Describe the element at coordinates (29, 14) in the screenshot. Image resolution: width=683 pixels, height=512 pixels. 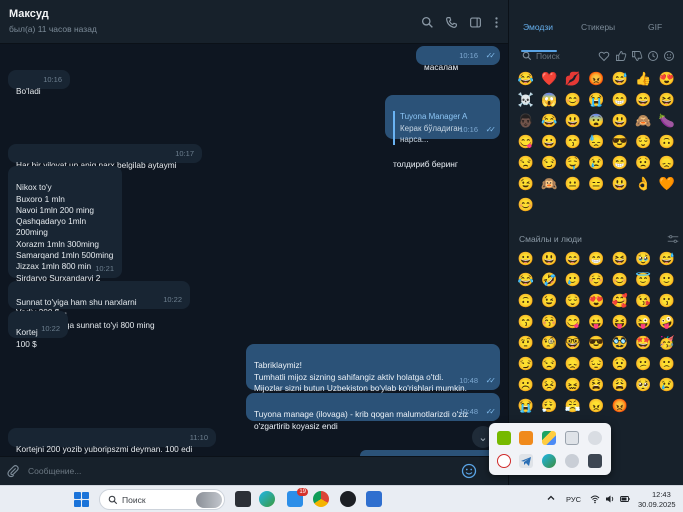
I see `chat-title: Максуд` at that location.